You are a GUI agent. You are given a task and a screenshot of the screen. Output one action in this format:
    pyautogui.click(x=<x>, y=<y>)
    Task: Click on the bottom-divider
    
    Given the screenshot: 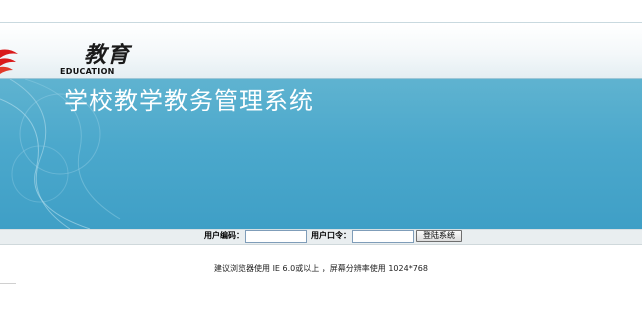 What is the action you would take?
    pyautogui.click(x=8, y=283)
    